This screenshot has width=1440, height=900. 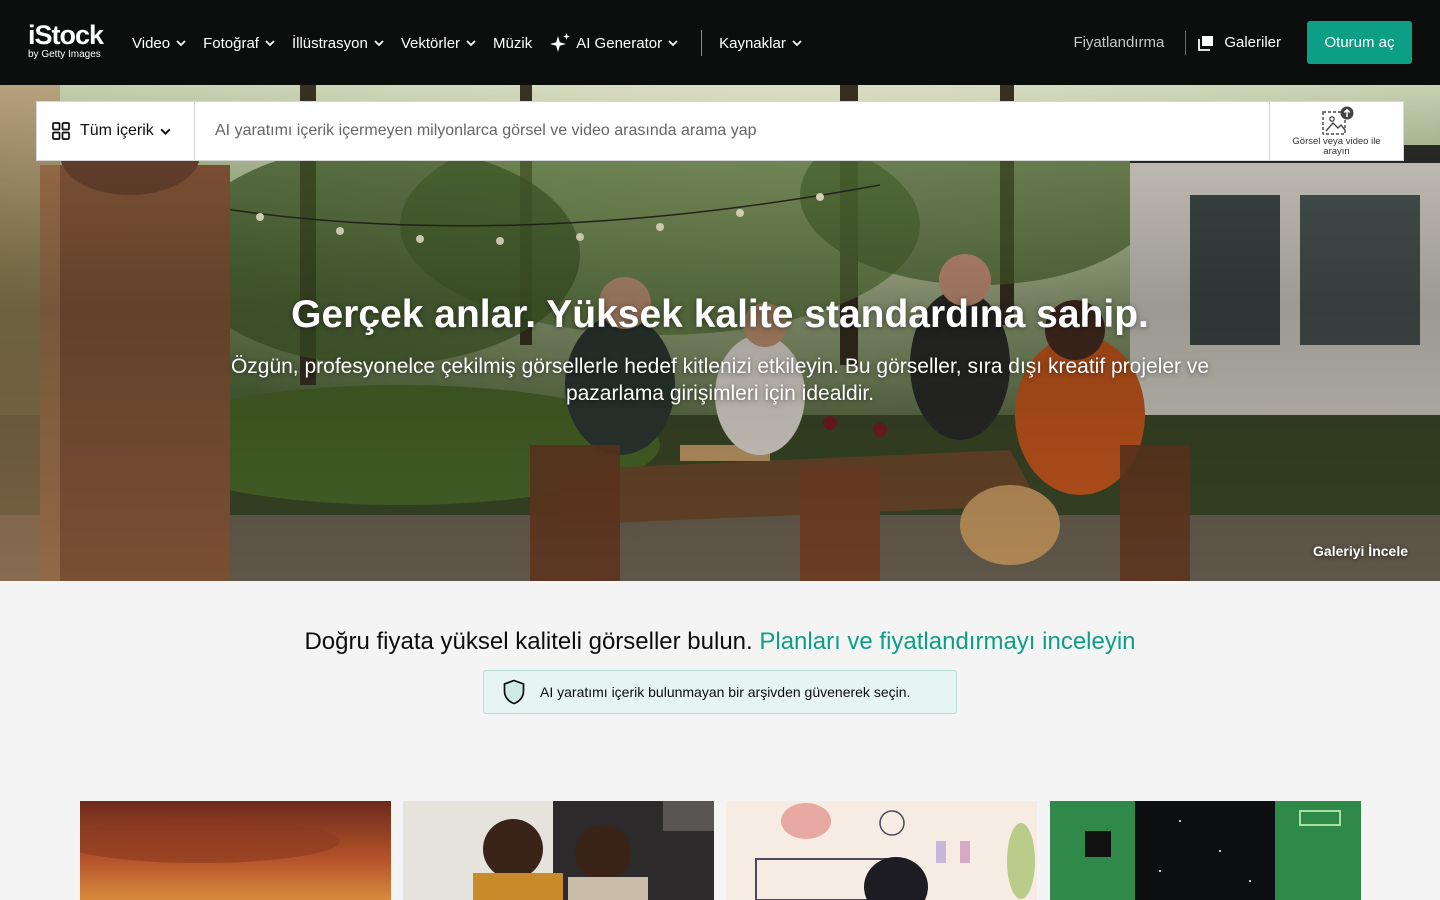 I want to click on nav-item-illustrations: İllüstrasyon, so click(x=338, y=43).